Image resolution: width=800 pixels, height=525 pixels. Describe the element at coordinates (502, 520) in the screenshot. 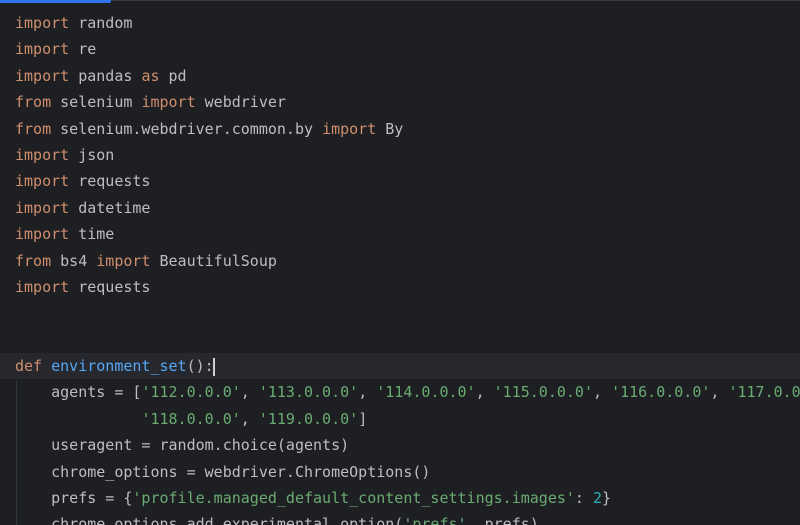

I see `code-token: , prefs)` at that location.